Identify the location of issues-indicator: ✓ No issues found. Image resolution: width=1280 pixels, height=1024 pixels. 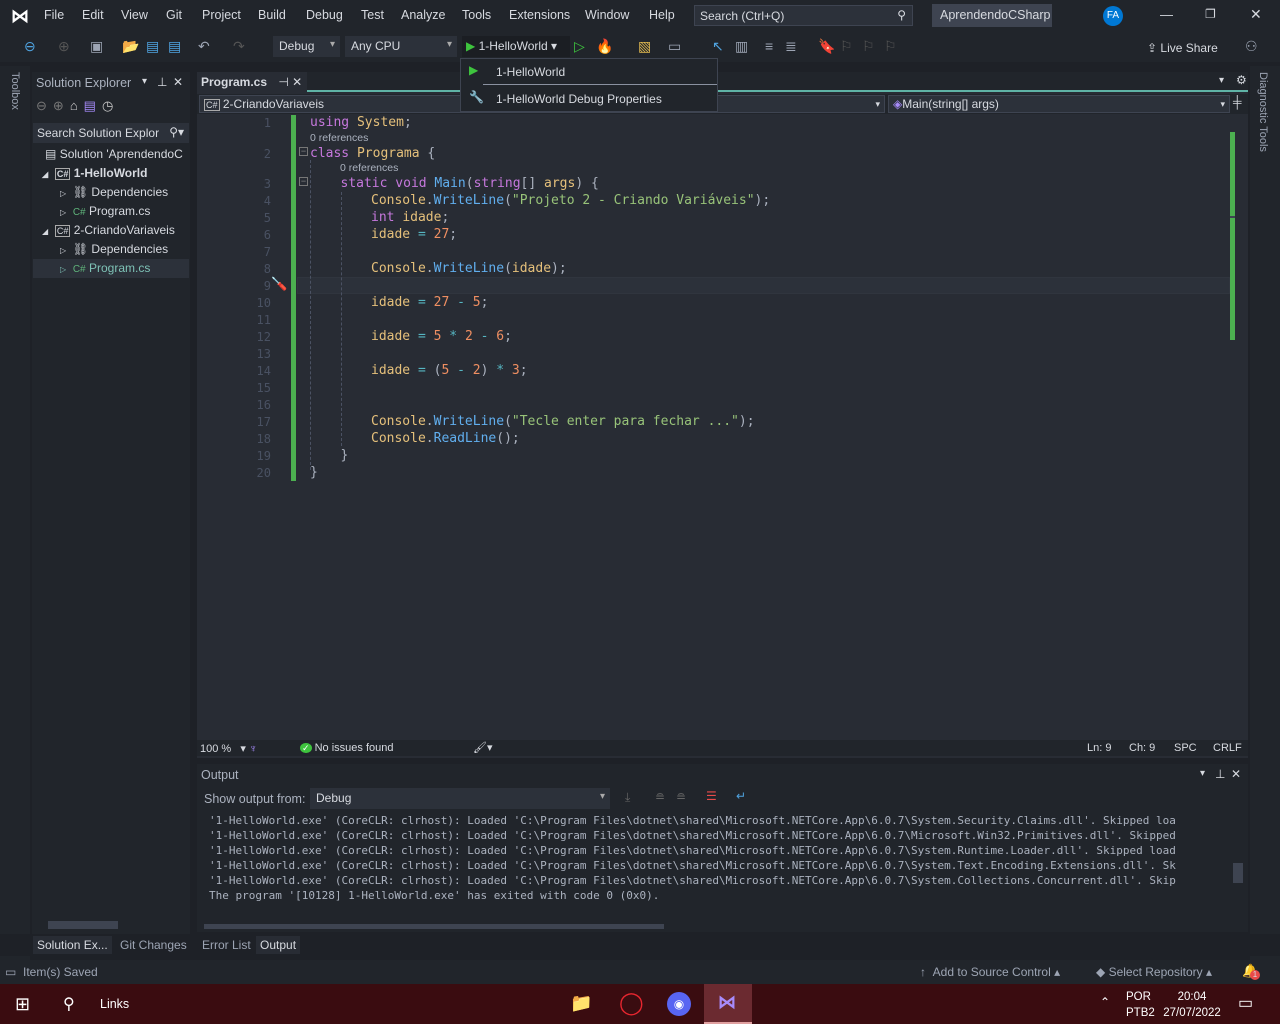
(347, 748).